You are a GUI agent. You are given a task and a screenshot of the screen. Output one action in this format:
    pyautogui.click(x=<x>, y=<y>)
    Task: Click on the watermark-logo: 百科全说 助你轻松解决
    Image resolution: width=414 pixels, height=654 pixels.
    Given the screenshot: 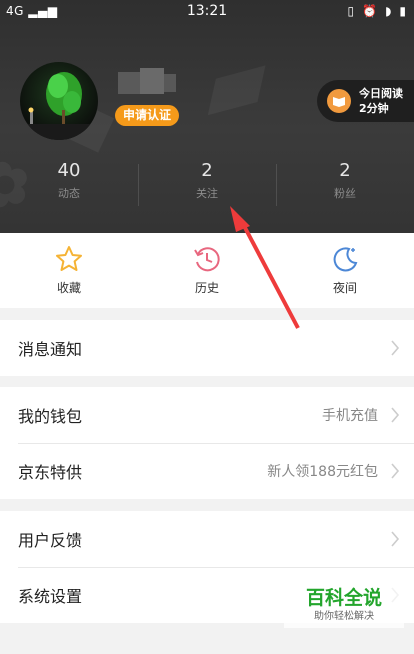 What is the action you would take?
    pyautogui.click(x=344, y=607)
    